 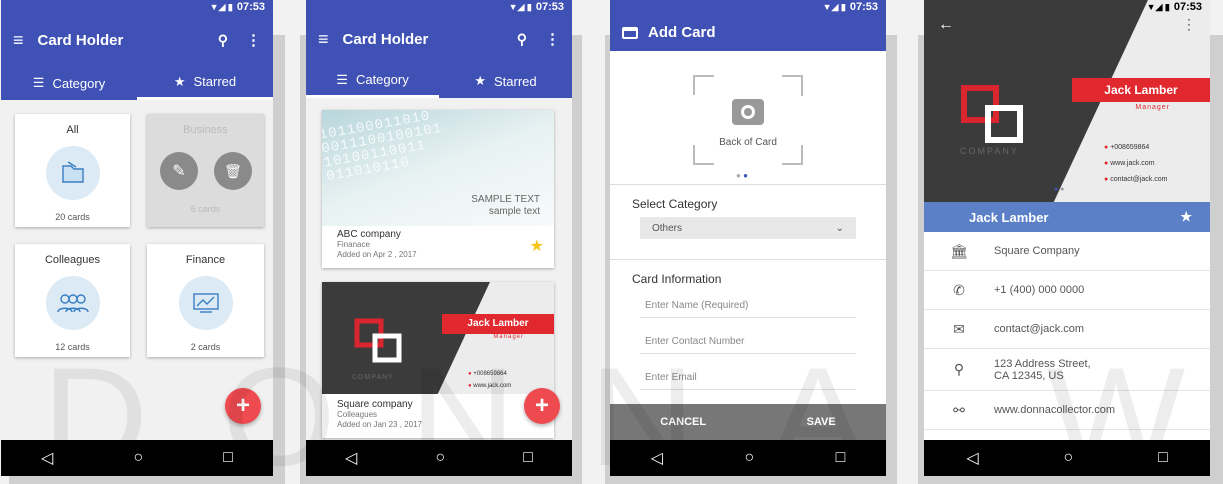 What do you see at coordinates (748, 378) in the screenshot?
I see `email-field: Enter Email` at bounding box center [748, 378].